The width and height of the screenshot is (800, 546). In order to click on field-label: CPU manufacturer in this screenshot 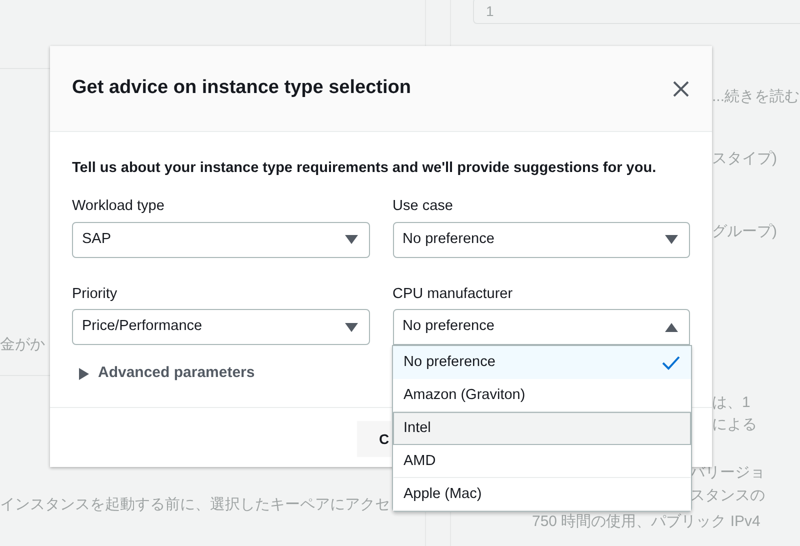, I will do `click(453, 294)`.